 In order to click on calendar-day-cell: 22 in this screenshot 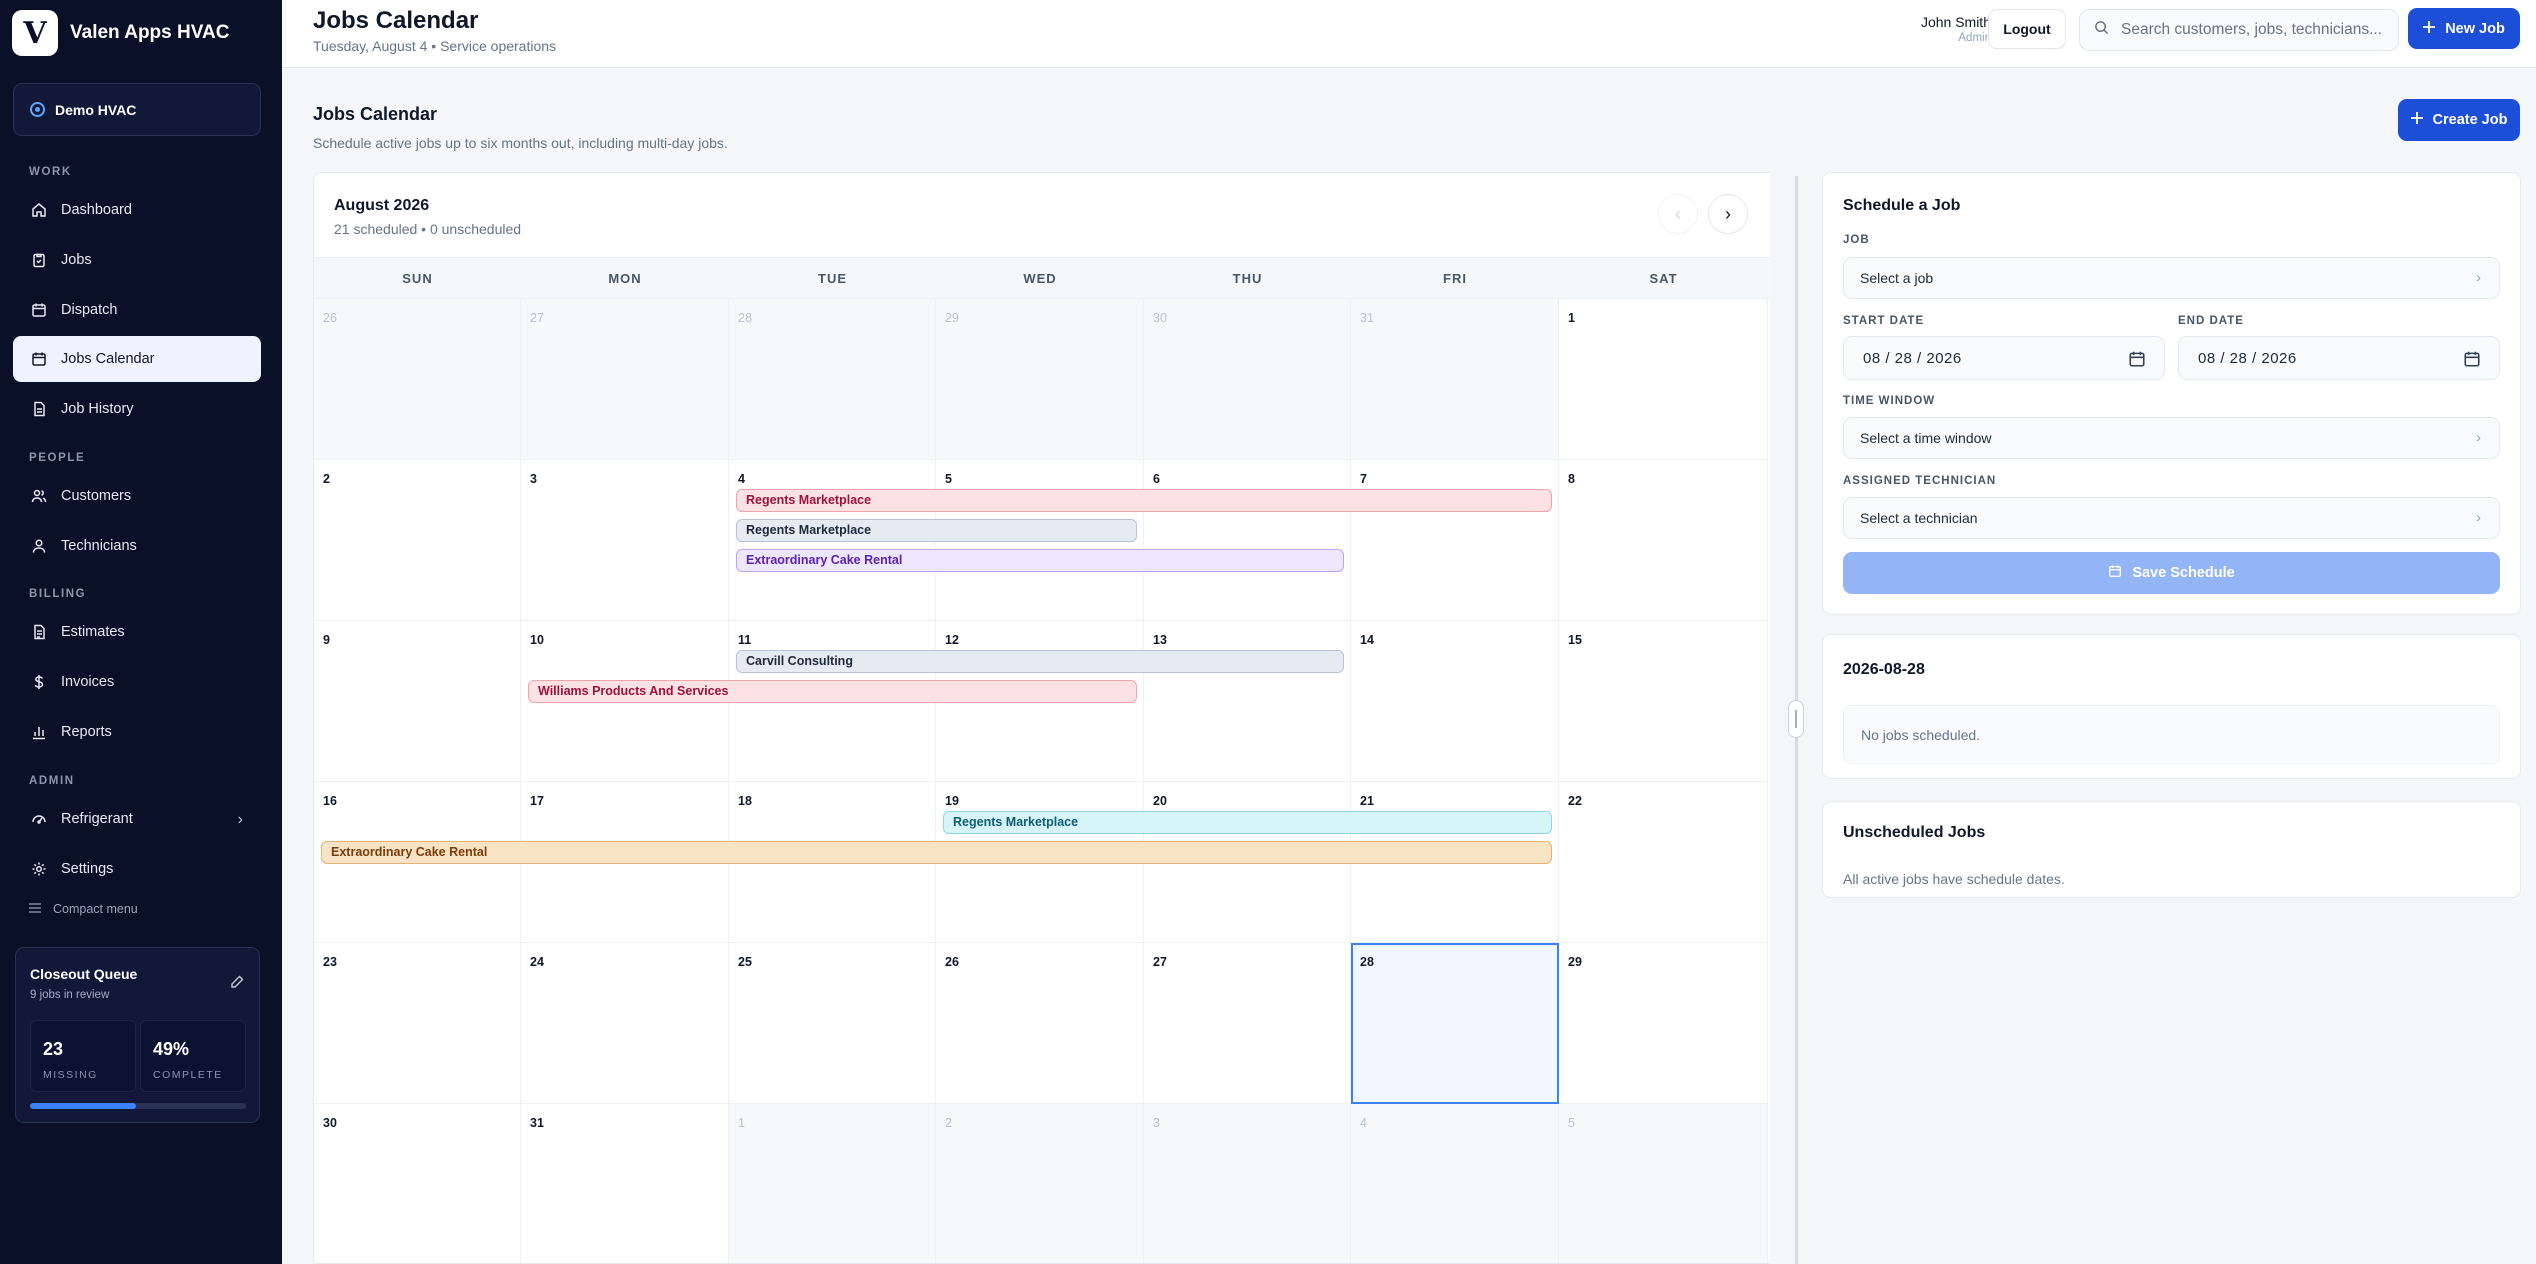, I will do `click(1663, 862)`.